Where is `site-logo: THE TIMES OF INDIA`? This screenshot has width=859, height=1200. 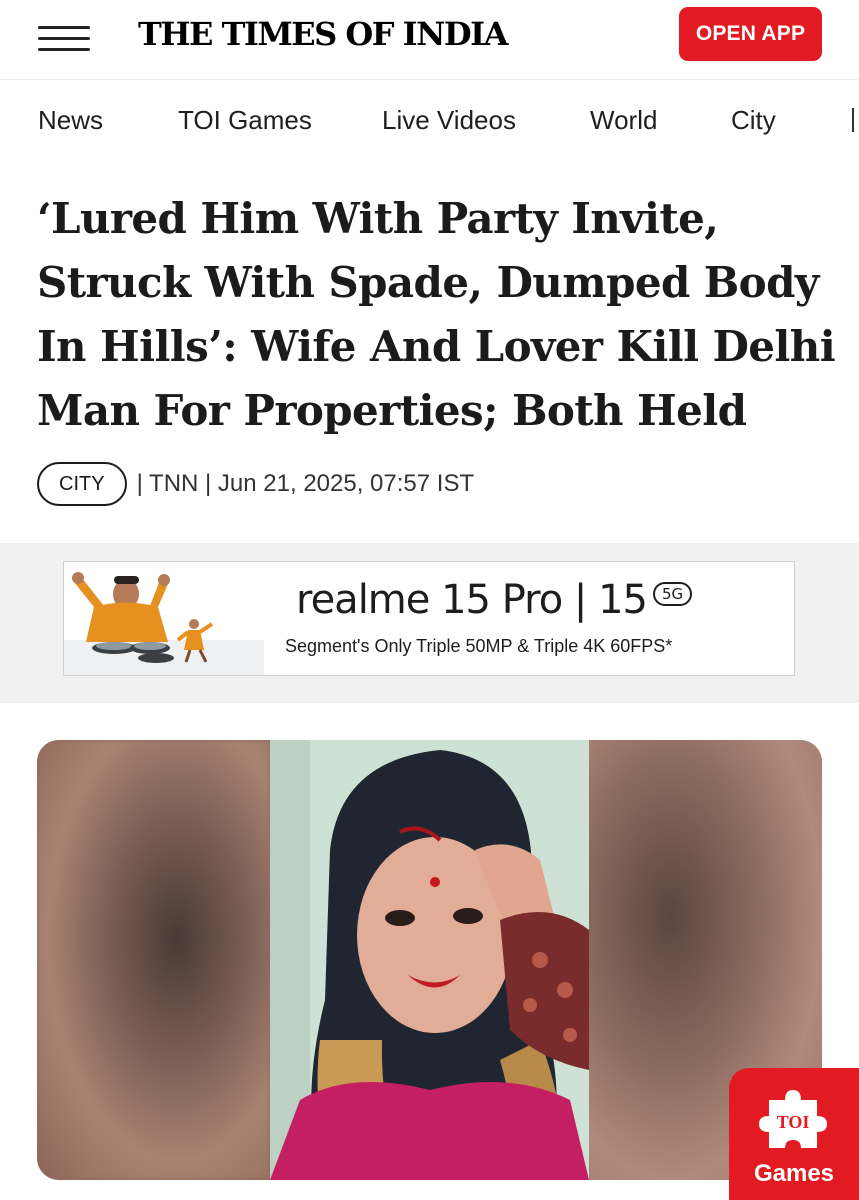
site-logo: THE TIMES OF INDIA is located at coordinates (323, 34).